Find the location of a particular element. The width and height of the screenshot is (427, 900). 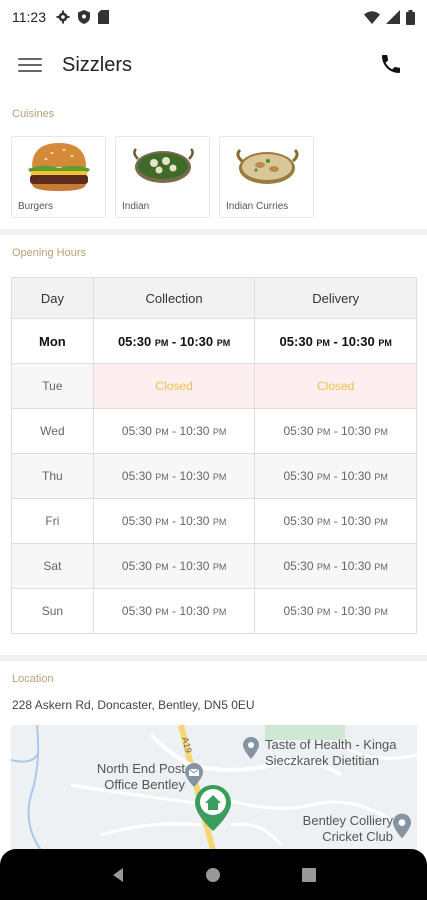

phone-icon is located at coordinates (391, 64).